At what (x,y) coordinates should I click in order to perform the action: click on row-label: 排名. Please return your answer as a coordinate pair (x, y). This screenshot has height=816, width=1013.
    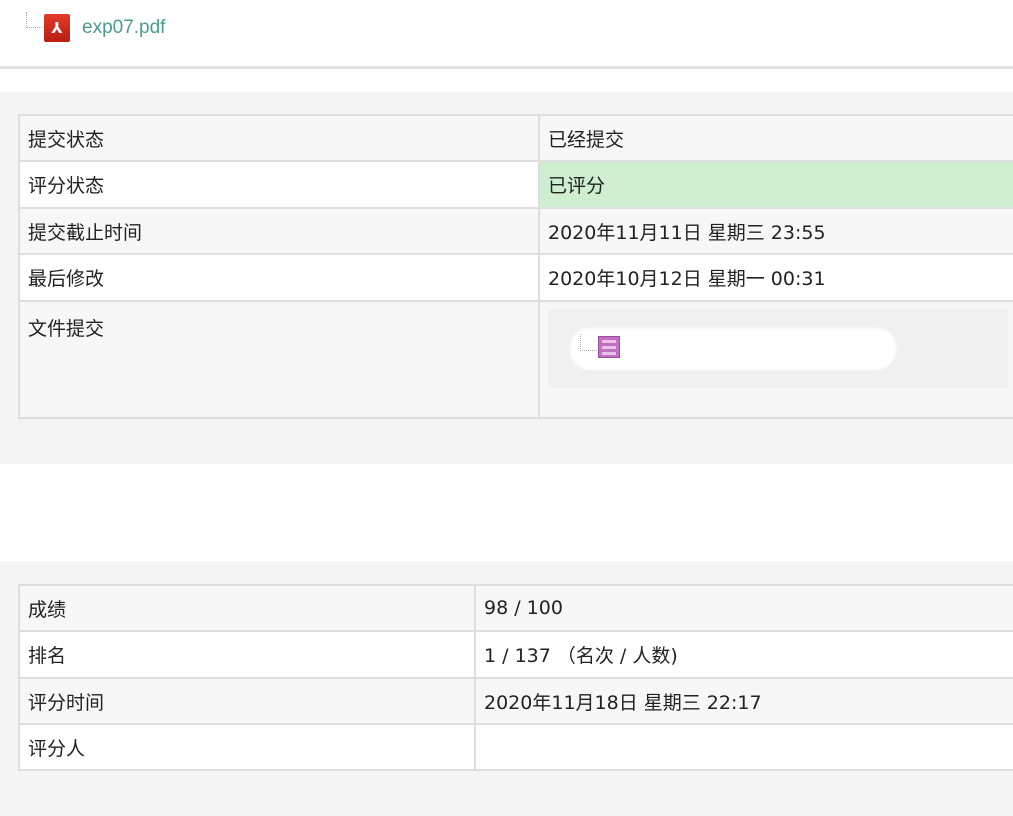
    Looking at the image, I should click on (247, 654).